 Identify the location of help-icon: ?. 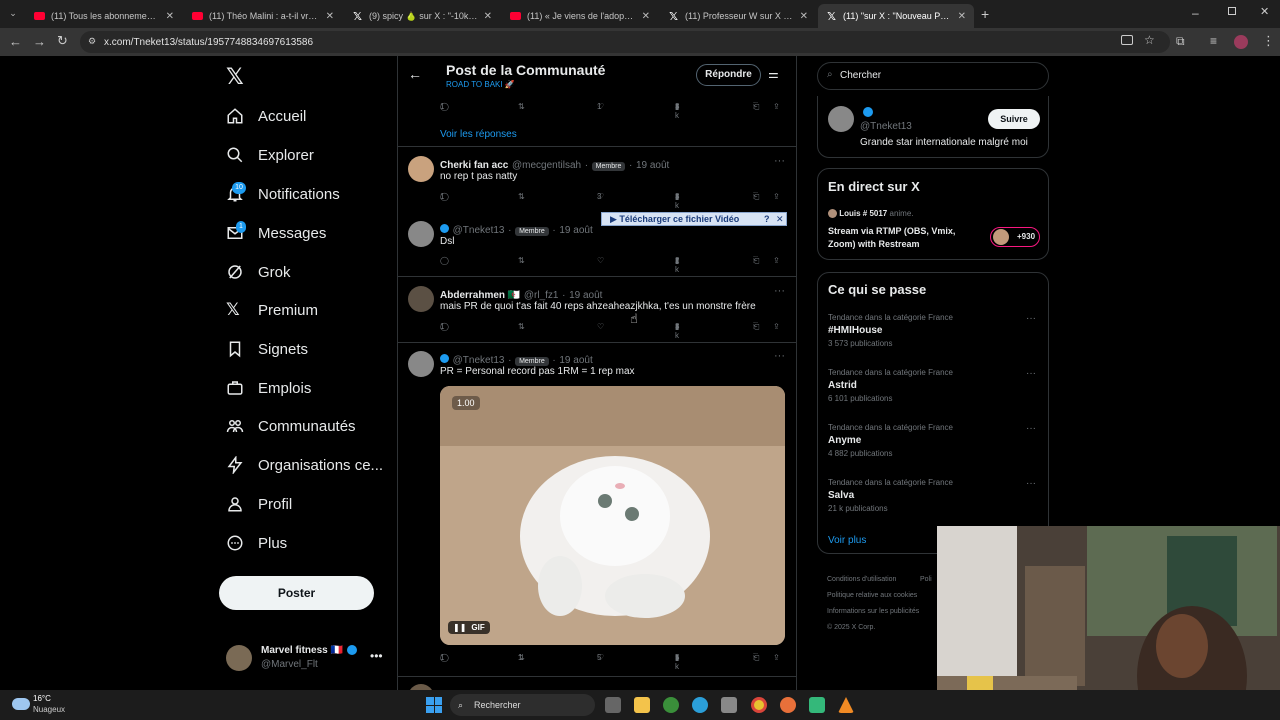
(767, 219).